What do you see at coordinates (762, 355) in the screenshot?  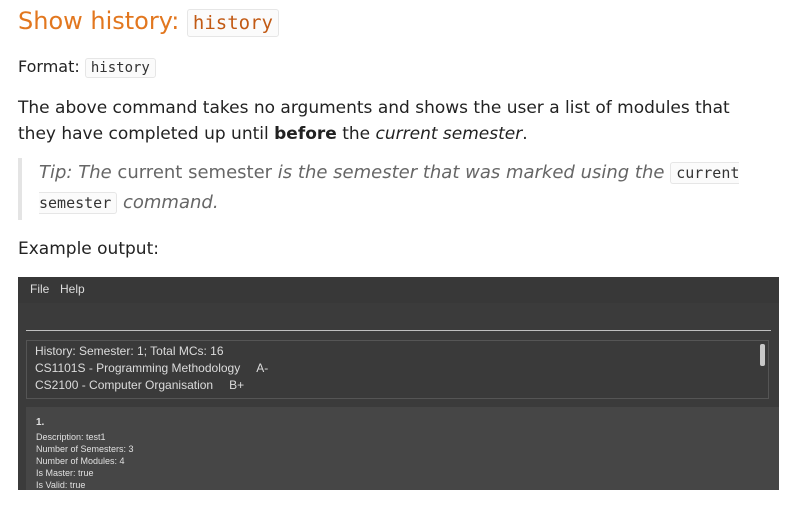 I see `result-scrollbar` at bounding box center [762, 355].